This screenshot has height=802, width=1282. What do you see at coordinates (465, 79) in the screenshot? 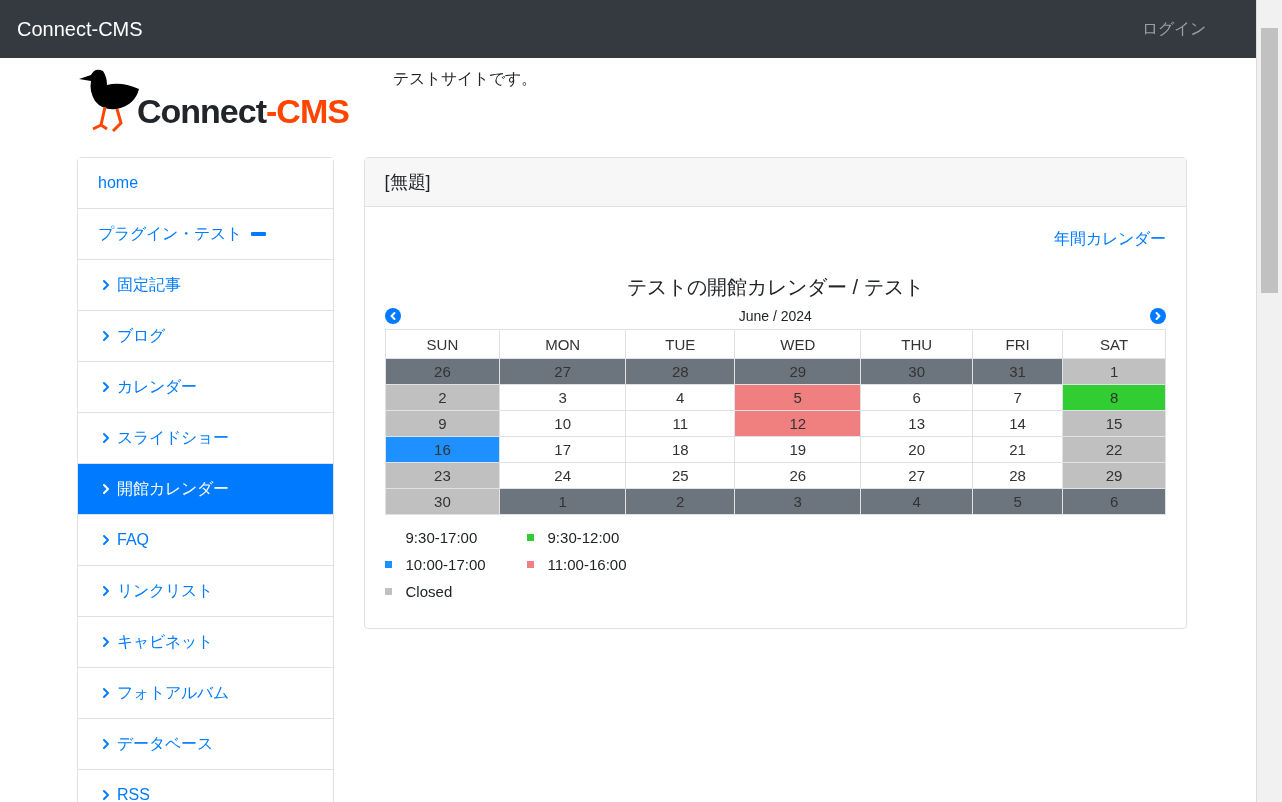
I see `site-tagline: テストサイトです。` at bounding box center [465, 79].